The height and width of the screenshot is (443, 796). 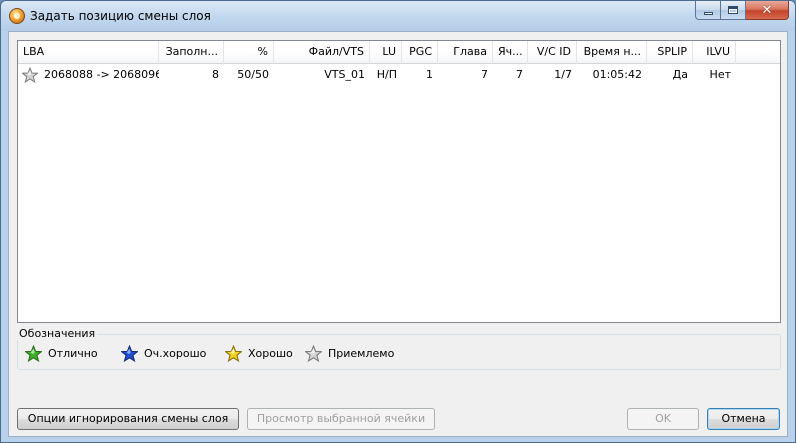 What do you see at coordinates (714, 52) in the screenshot?
I see `column-header-ilvu: ILVU` at bounding box center [714, 52].